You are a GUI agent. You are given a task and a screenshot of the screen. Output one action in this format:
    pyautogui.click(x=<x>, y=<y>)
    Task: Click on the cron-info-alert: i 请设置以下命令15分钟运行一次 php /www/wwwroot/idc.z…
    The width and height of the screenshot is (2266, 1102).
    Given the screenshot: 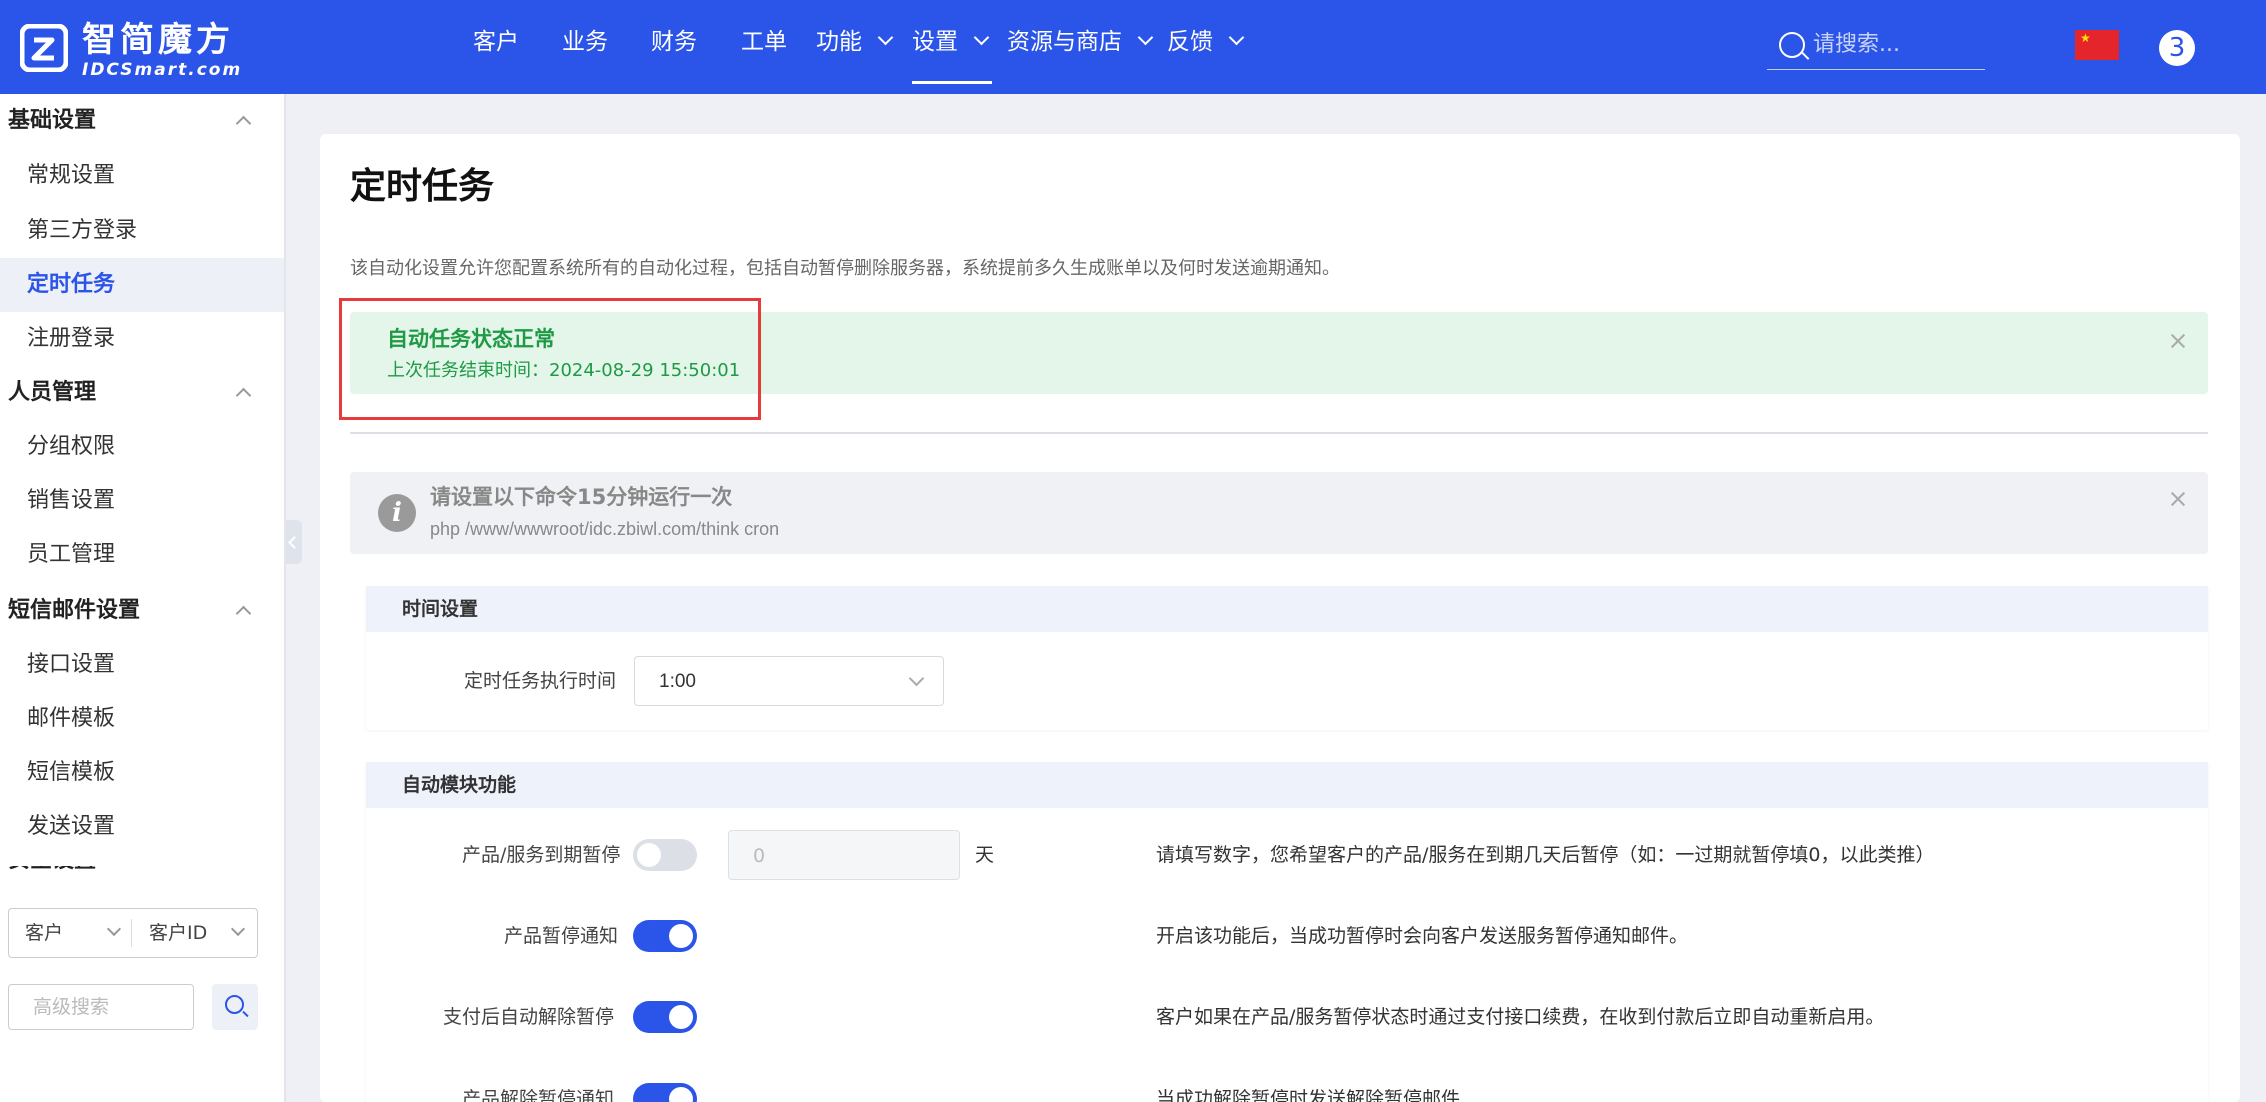 What is the action you would take?
    pyautogui.click(x=1279, y=513)
    